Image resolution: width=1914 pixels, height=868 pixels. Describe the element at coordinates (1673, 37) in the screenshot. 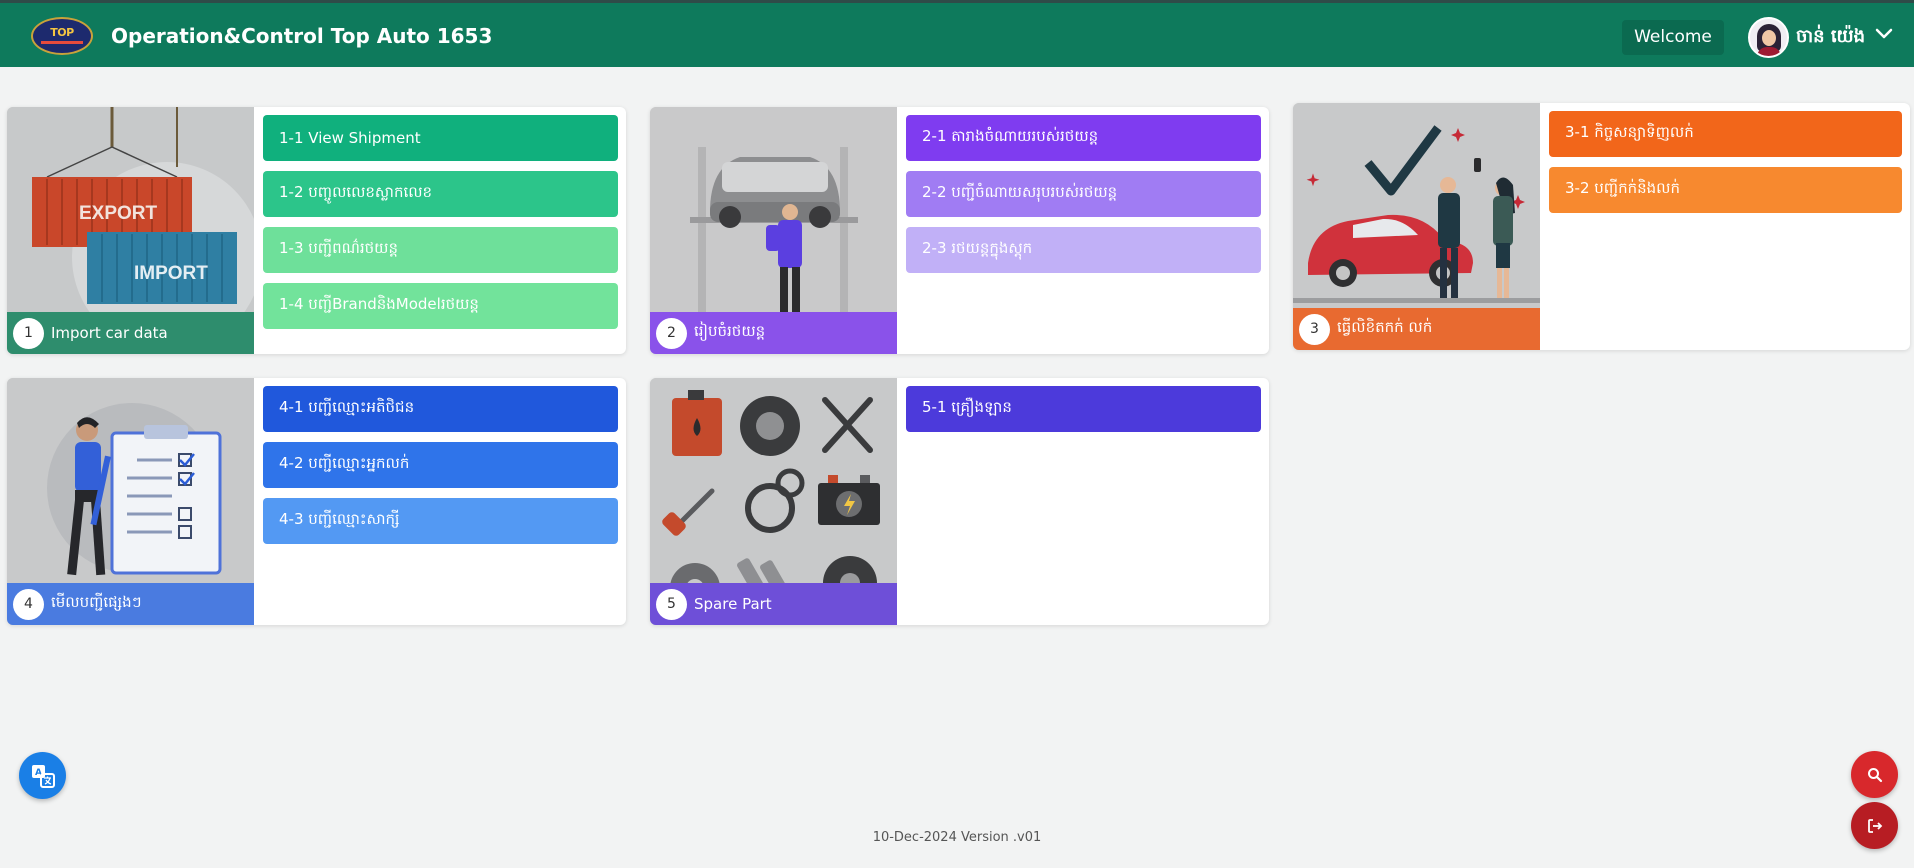

I see `welcome-button: Welcome` at that location.